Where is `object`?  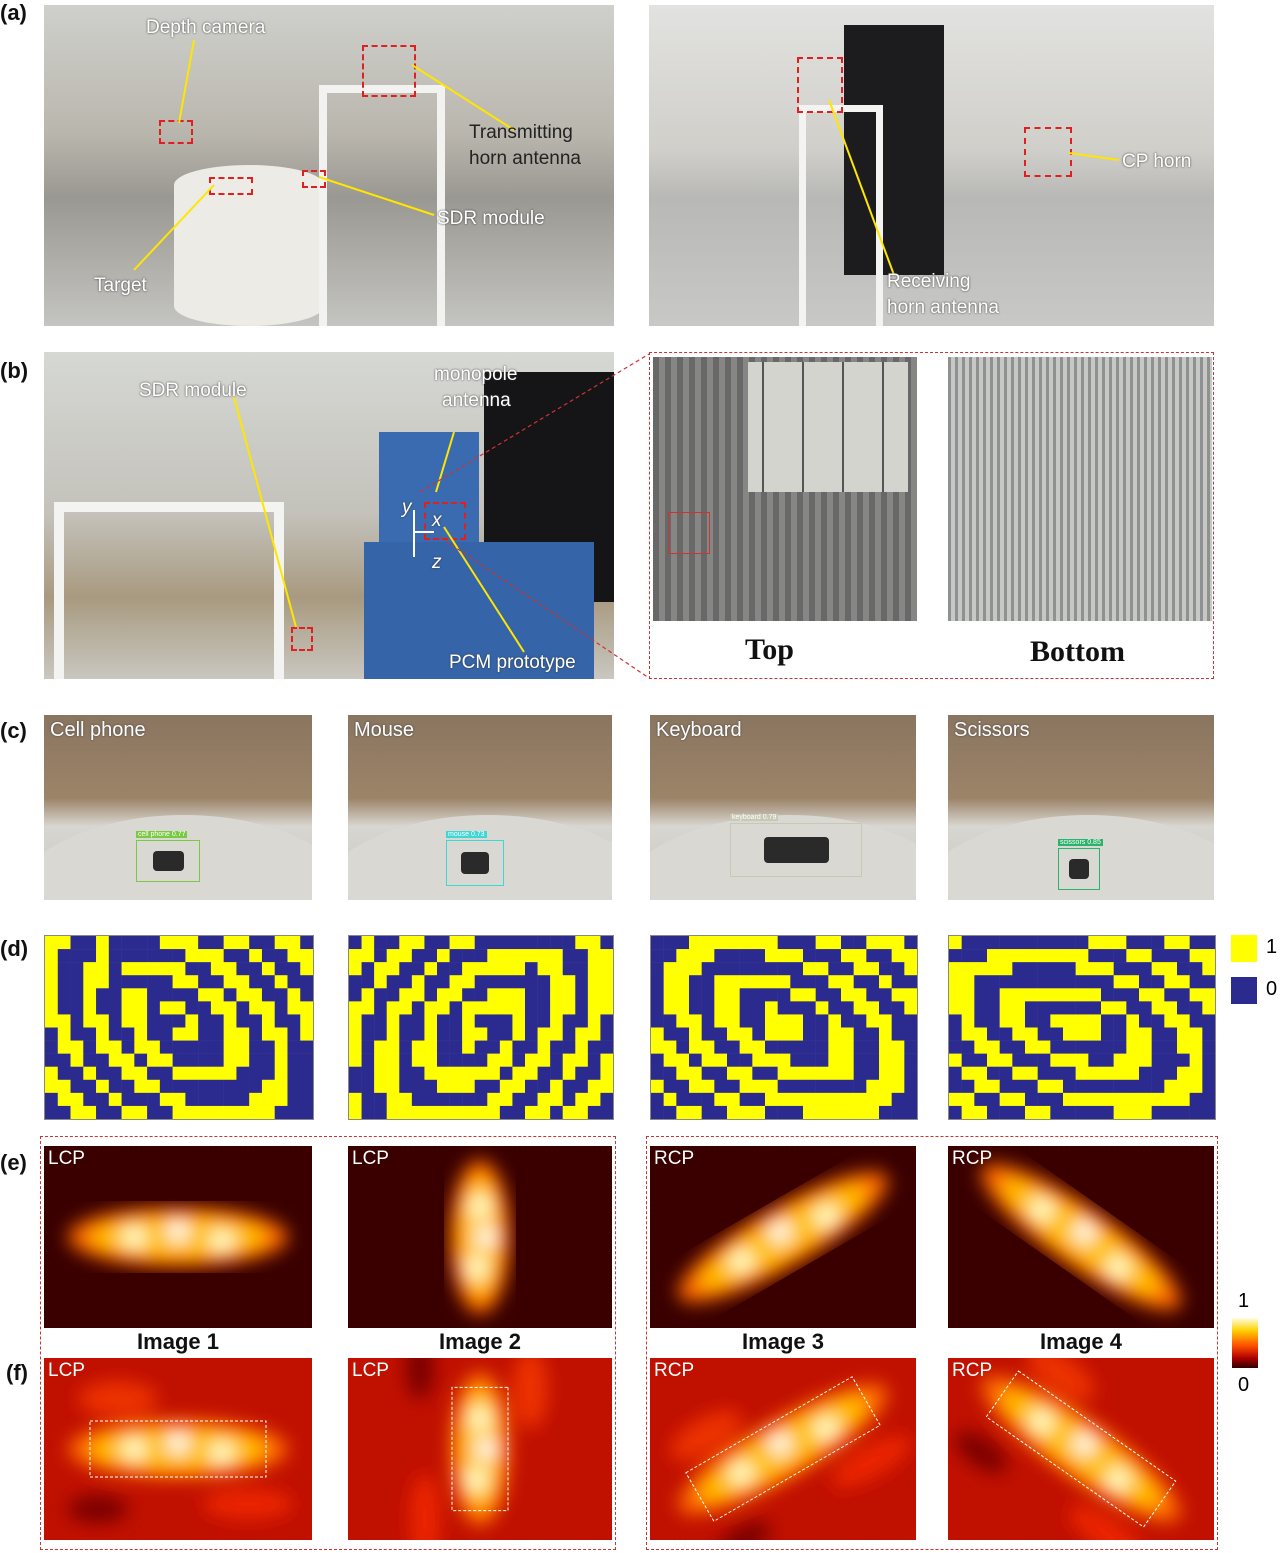
object is located at coordinates (796, 850).